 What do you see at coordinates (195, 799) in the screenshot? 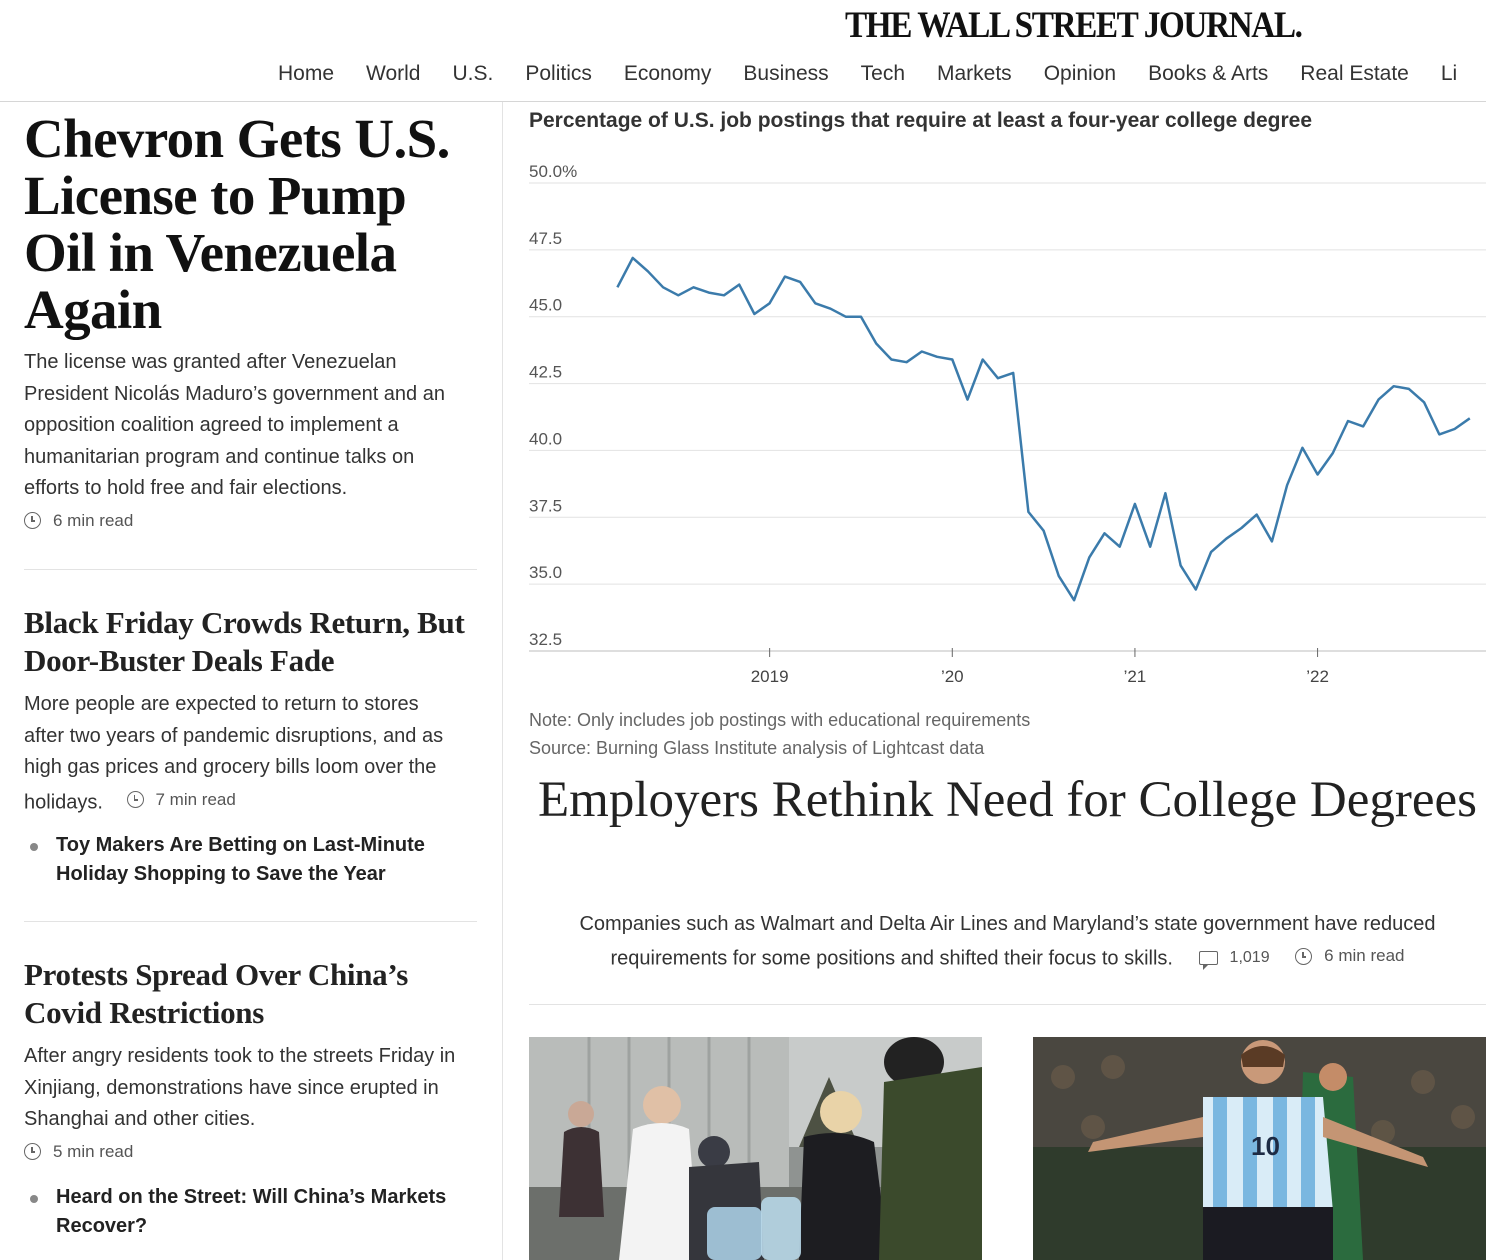
I see `read-time-label: 7 min read` at bounding box center [195, 799].